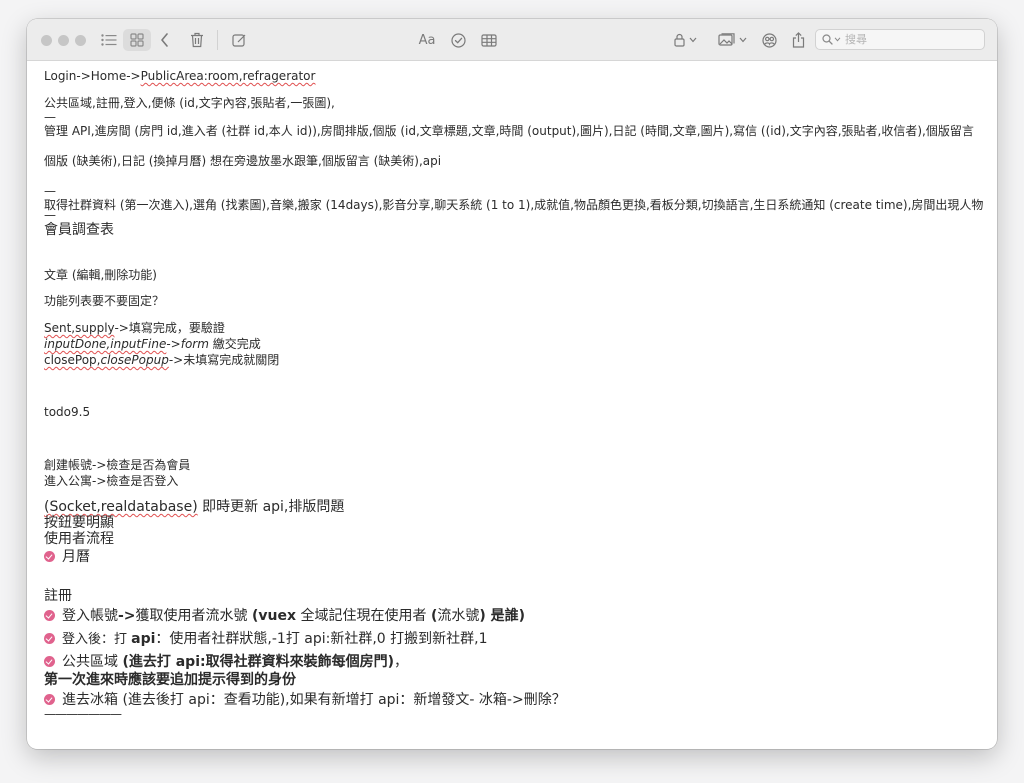  I want to click on path-areas: PublicArea:room,refragerator, so click(228, 76).